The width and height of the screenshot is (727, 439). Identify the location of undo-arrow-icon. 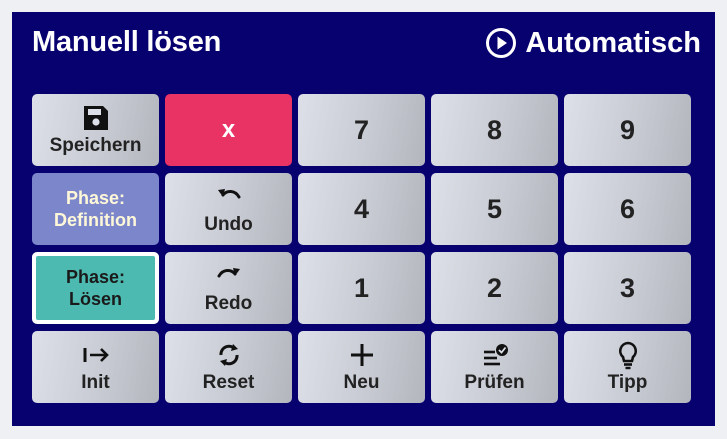
(228, 194).